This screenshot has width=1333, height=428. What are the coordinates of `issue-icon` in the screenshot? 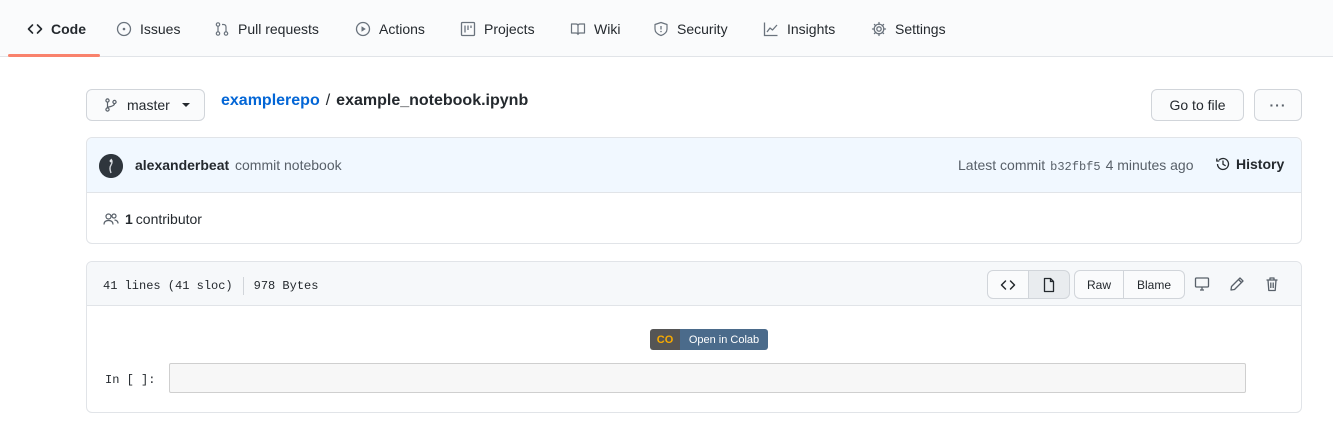 It's located at (124, 28).